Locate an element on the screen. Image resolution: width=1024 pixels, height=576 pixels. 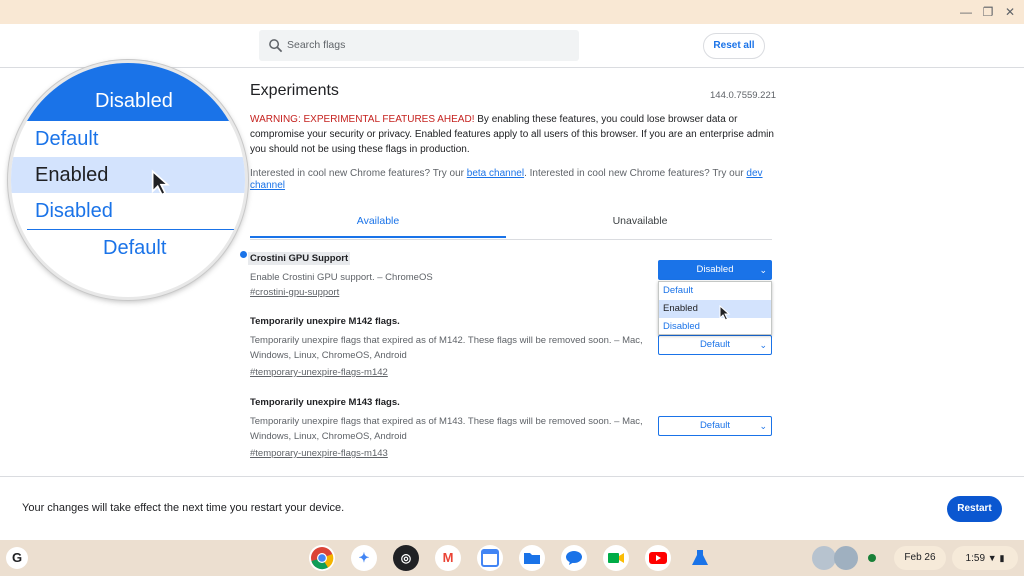
warning-heading: WARNING: EXPERIMENTAL FEATURES AHEAD! is located at coordinates (362, 119).